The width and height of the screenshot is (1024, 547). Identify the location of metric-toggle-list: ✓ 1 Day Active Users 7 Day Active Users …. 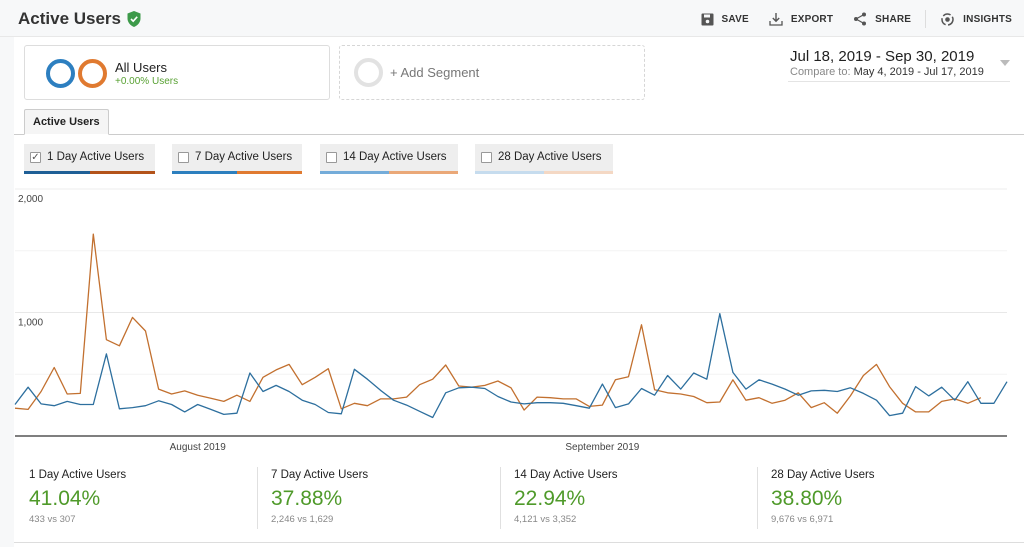
(327, 159).